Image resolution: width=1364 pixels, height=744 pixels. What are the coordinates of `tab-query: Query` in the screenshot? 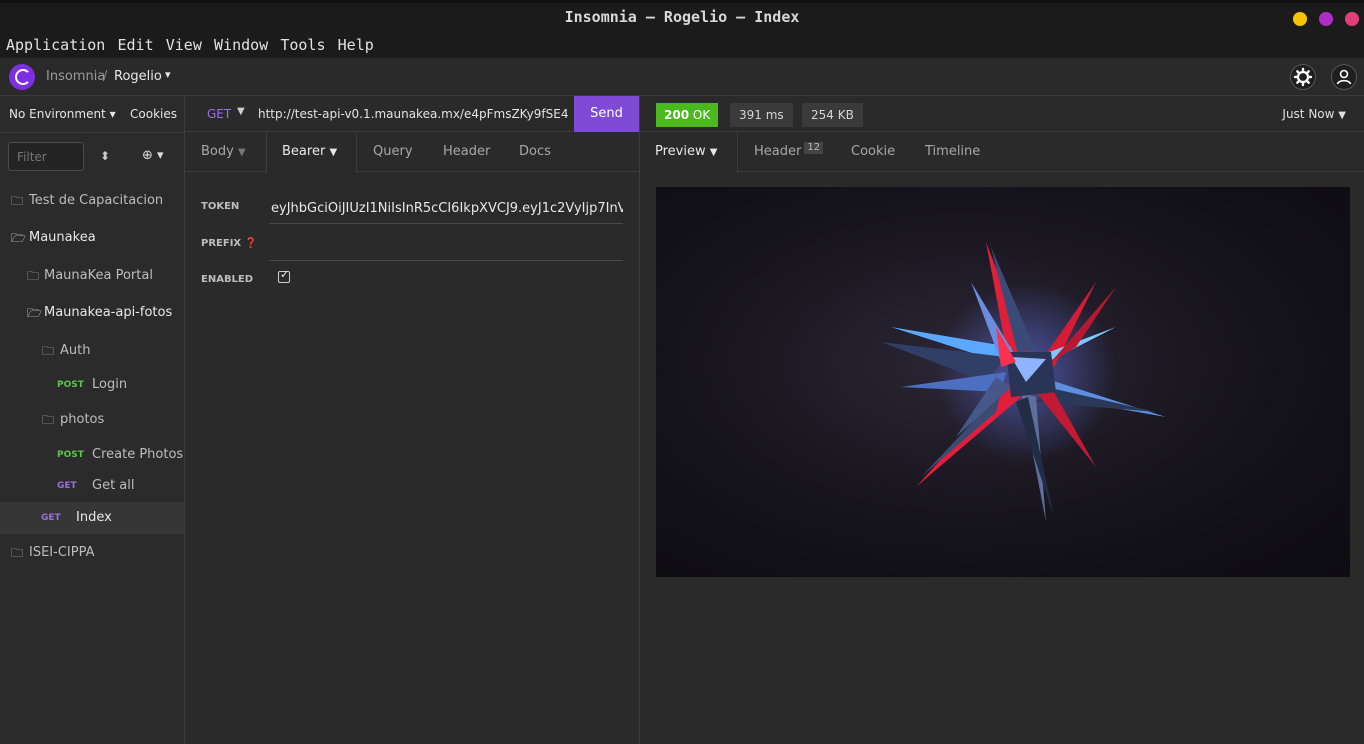 It's located at (393, 152).